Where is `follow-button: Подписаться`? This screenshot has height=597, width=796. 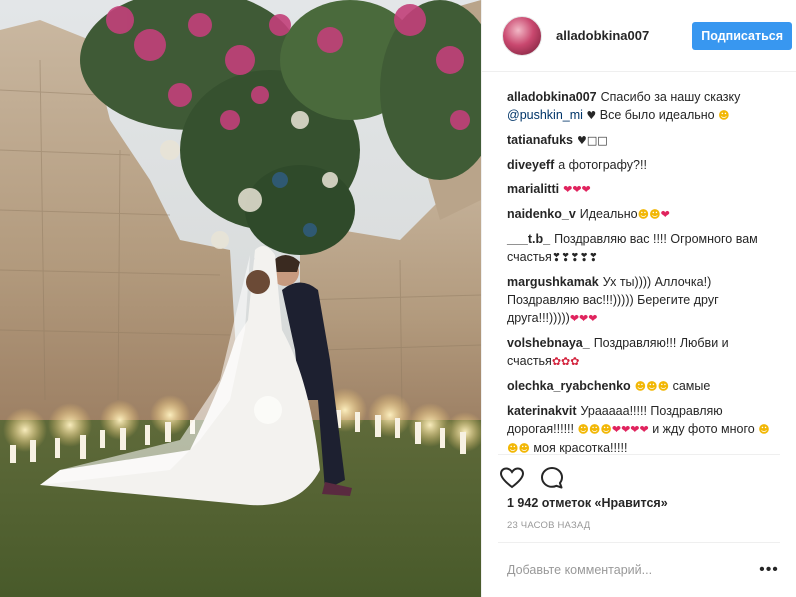
follow-button: Подписаться is located at coordinates (742, 35).